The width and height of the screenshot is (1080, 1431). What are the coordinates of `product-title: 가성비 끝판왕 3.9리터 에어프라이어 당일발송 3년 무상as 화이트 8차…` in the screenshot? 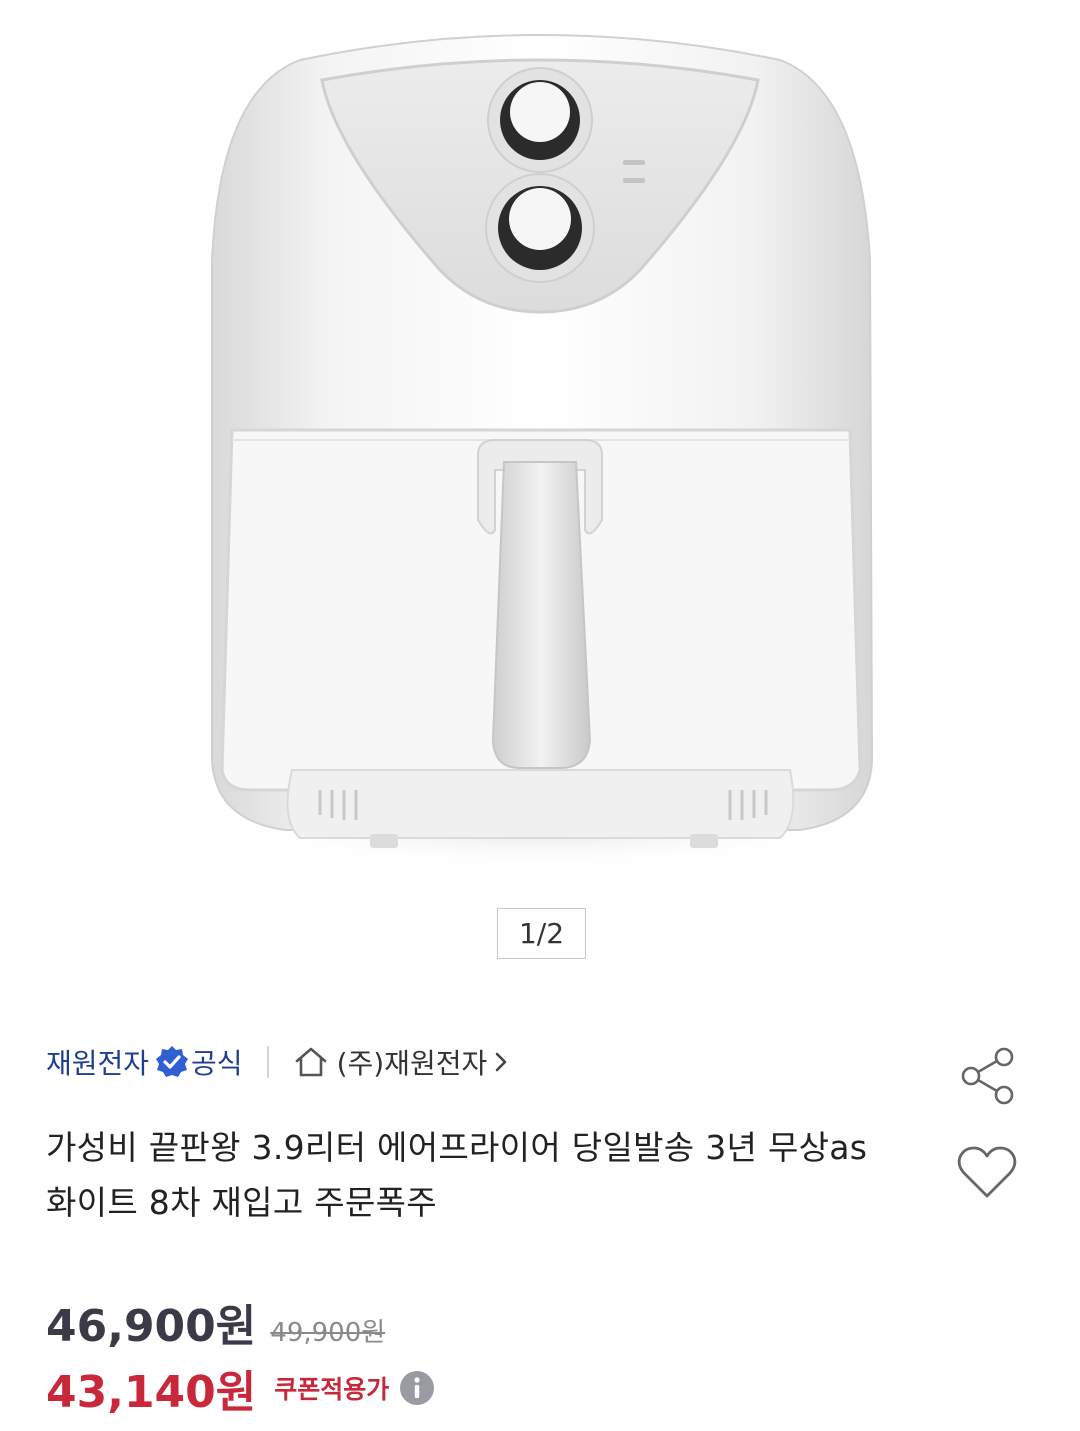 It's located at (457, 1175).